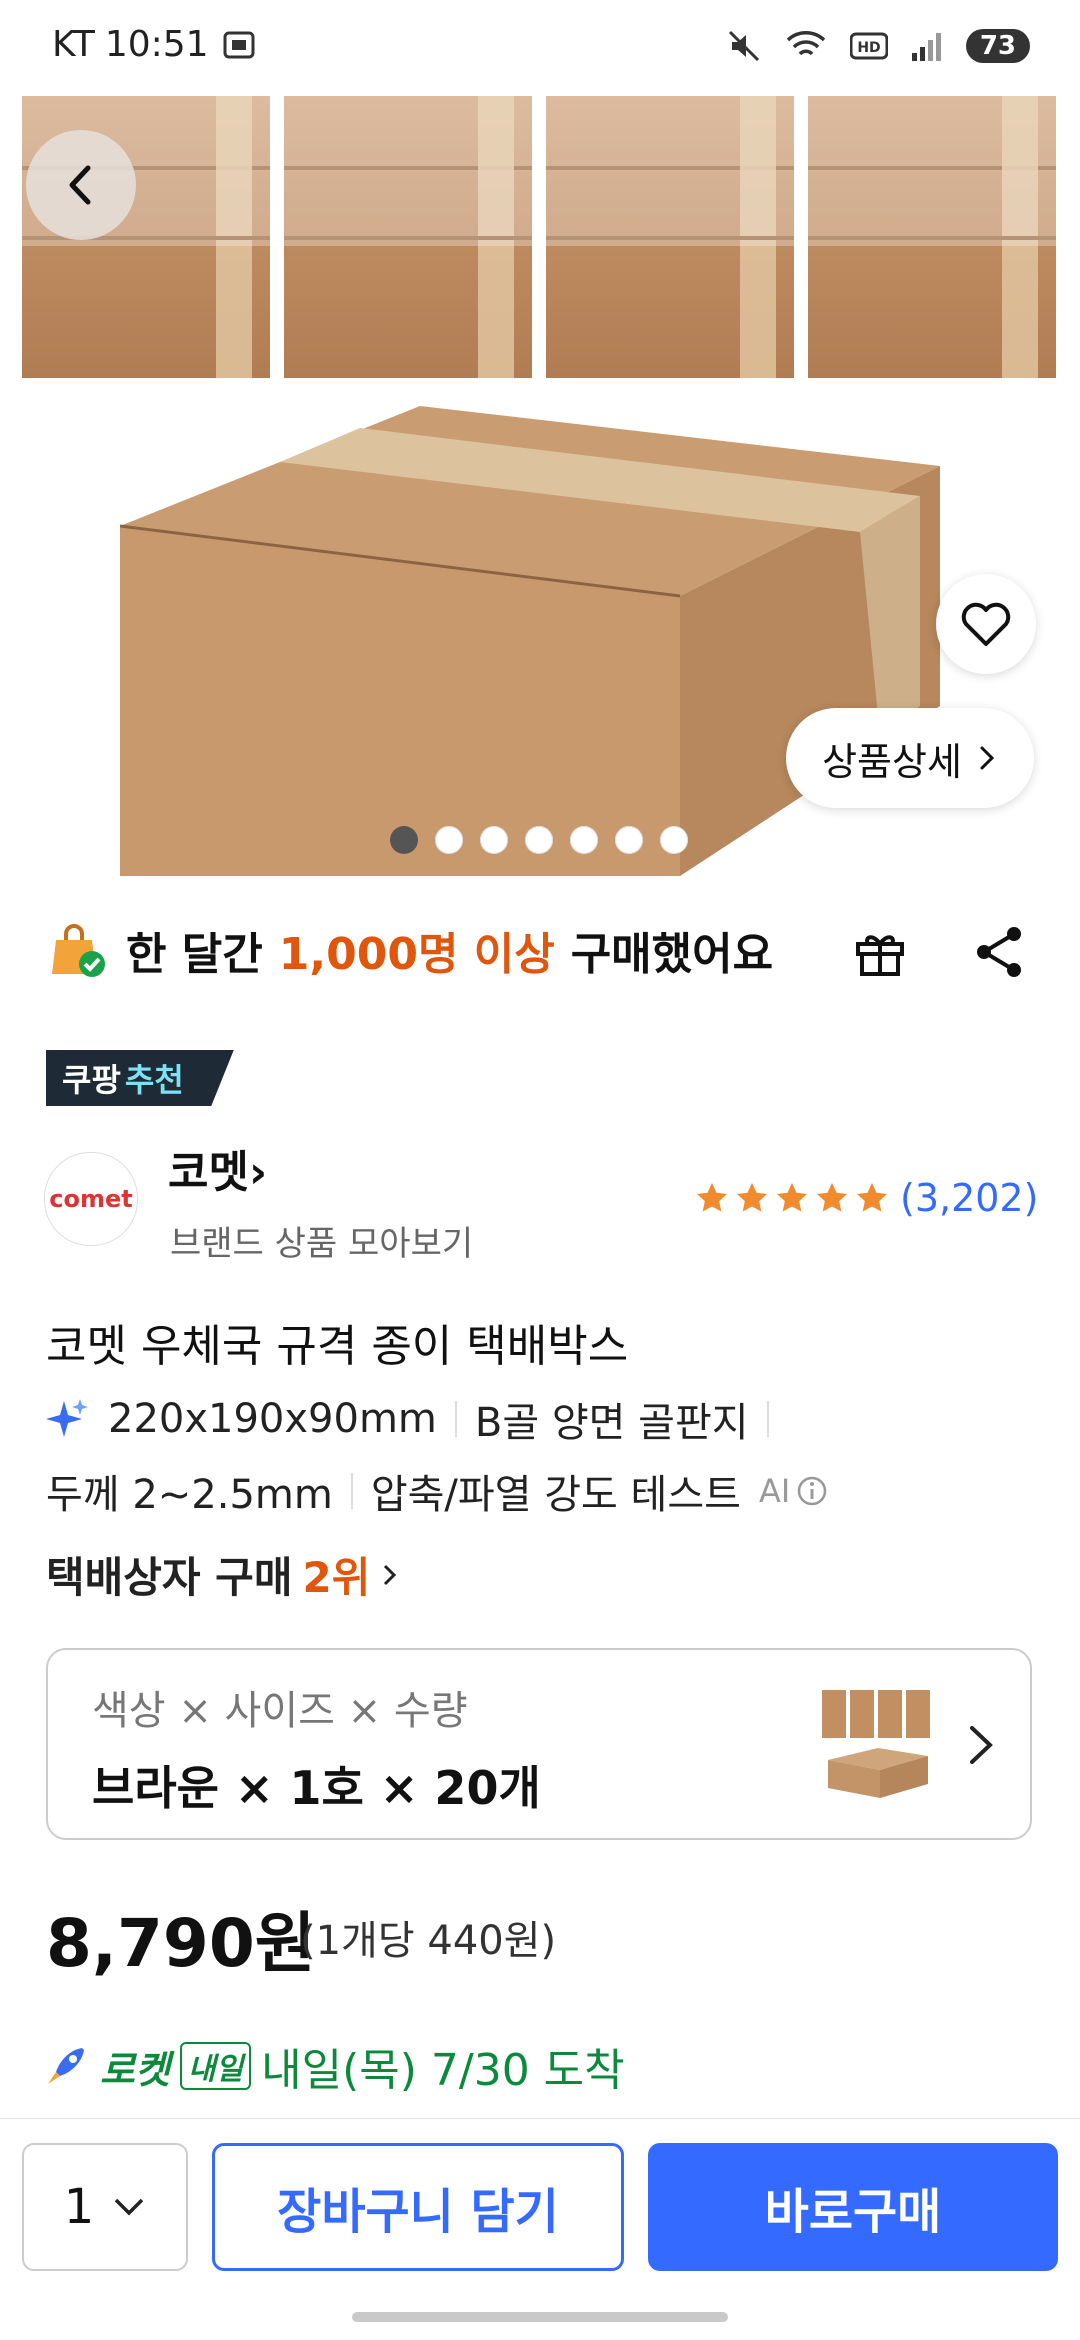 The width and height of the screenshot is (1080, 2340). What do you see at coordinates (418, 2207) in the screenshot?
I see `add-to-cart-button: 장바구니 담기` at bounding box center [418, 2207].